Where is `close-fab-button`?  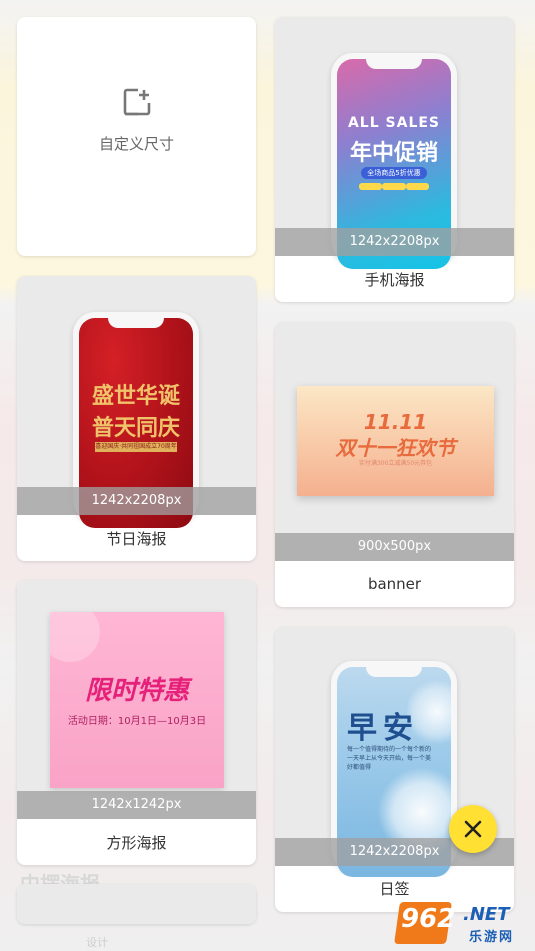 close-fab-button is located at coordinates (473, 829).